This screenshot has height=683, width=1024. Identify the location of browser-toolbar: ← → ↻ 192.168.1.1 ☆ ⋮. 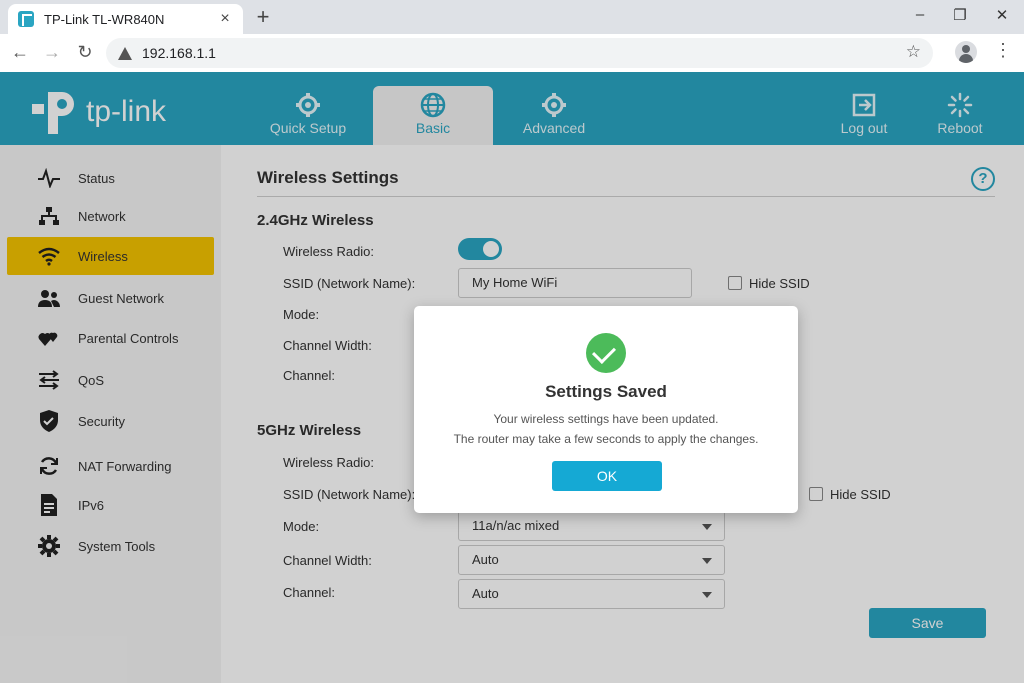
(512, 53).